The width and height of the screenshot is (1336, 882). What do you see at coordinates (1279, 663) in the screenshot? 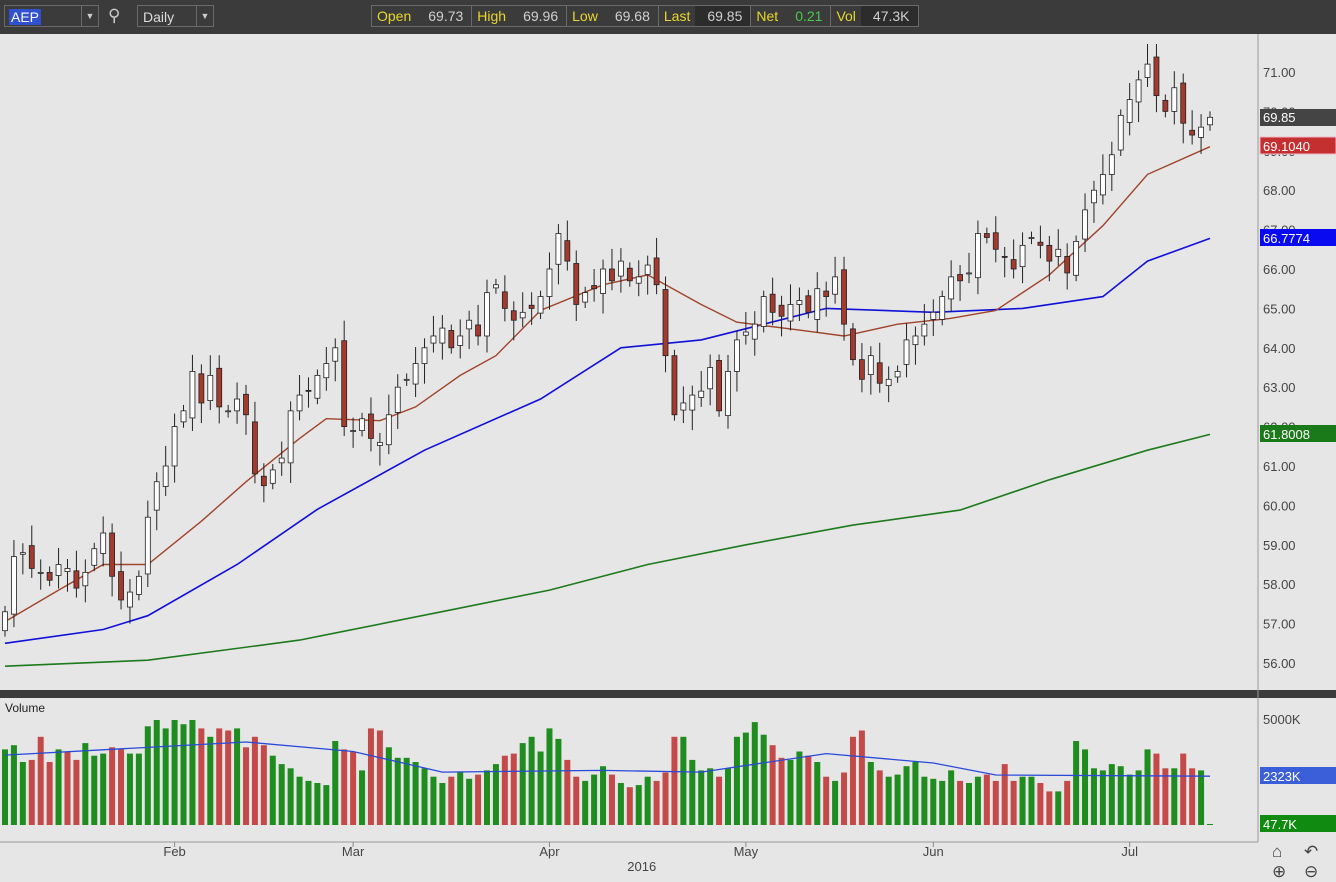
I see `price-tick: 56.00` at bounding box center [1279, 663].